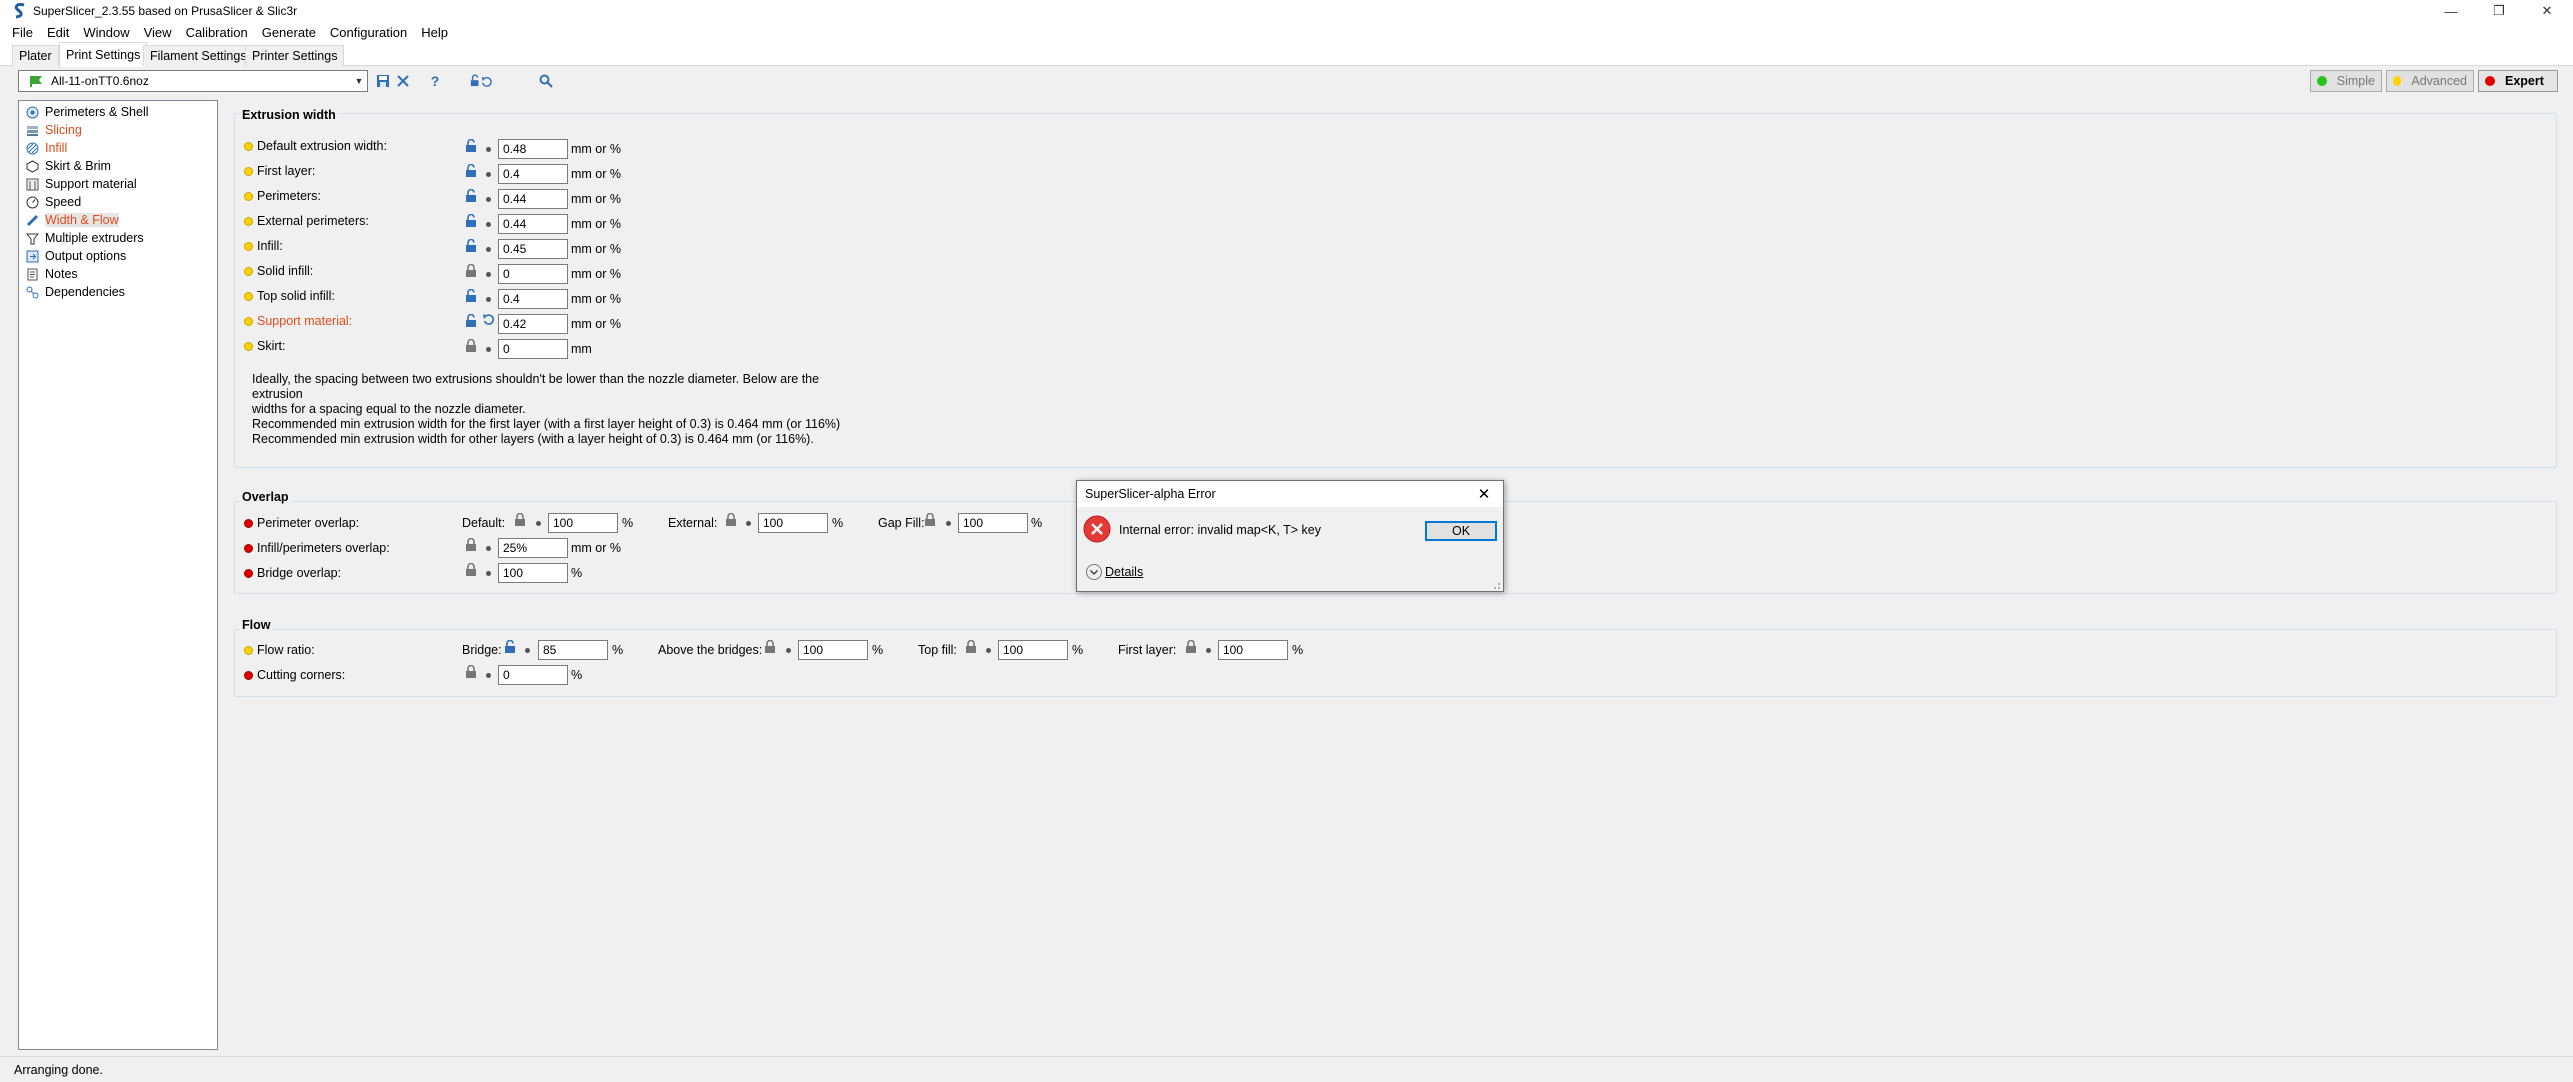 The image size is (2573, 1082). I want to click on cutting-corners-input, so click(533, 675).